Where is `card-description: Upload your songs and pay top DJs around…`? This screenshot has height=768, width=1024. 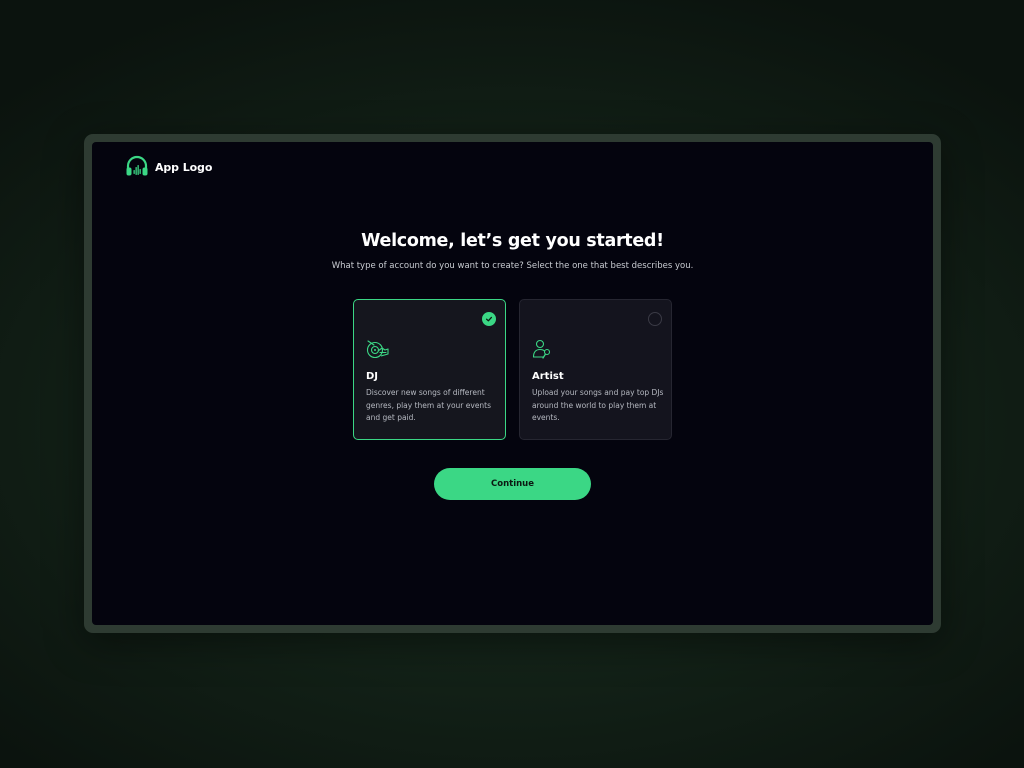
card-description: Upload your songs and pay top DJs around… is located at coordinates (598, 405).